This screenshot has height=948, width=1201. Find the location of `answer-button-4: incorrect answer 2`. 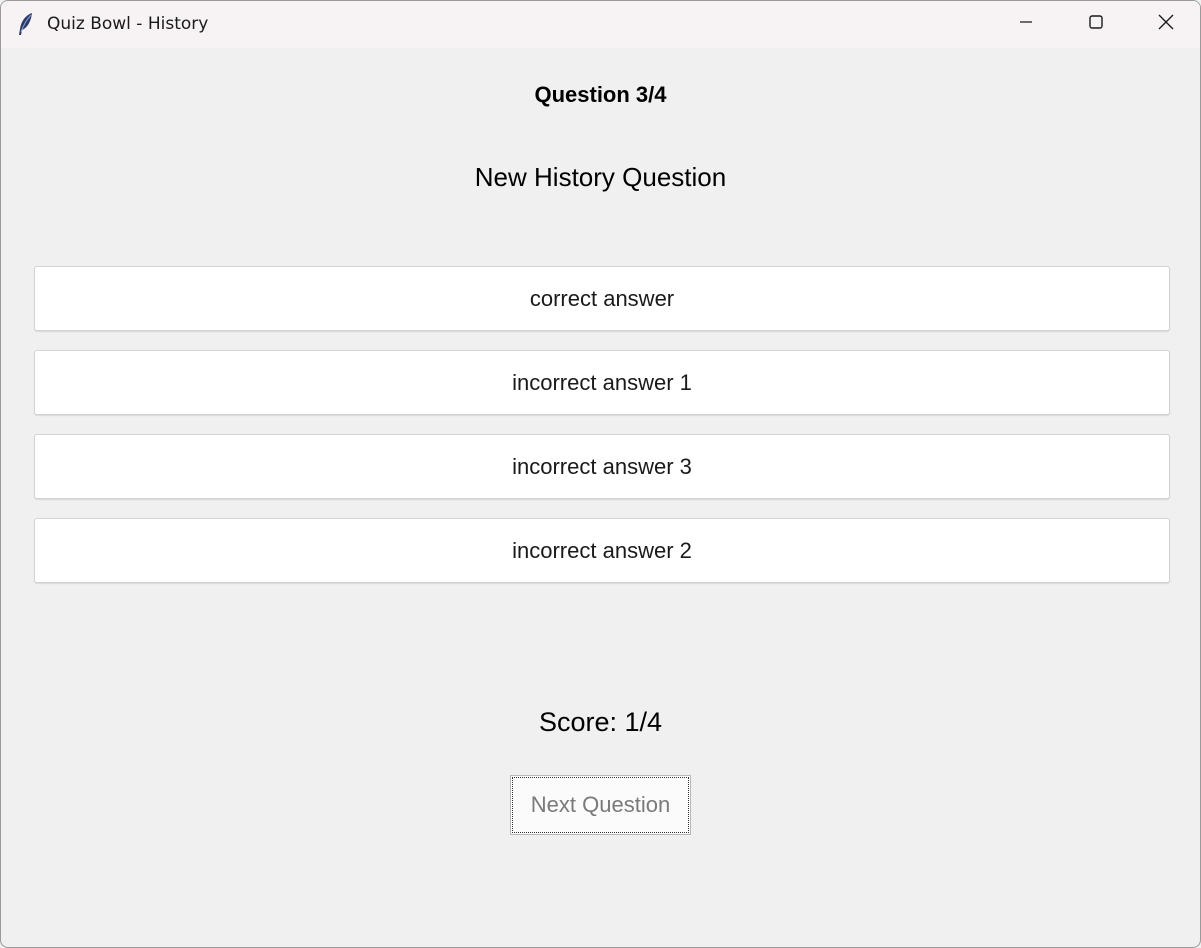

answer-button-4: incorrect answer 2 is located at coordinates (602, 550).